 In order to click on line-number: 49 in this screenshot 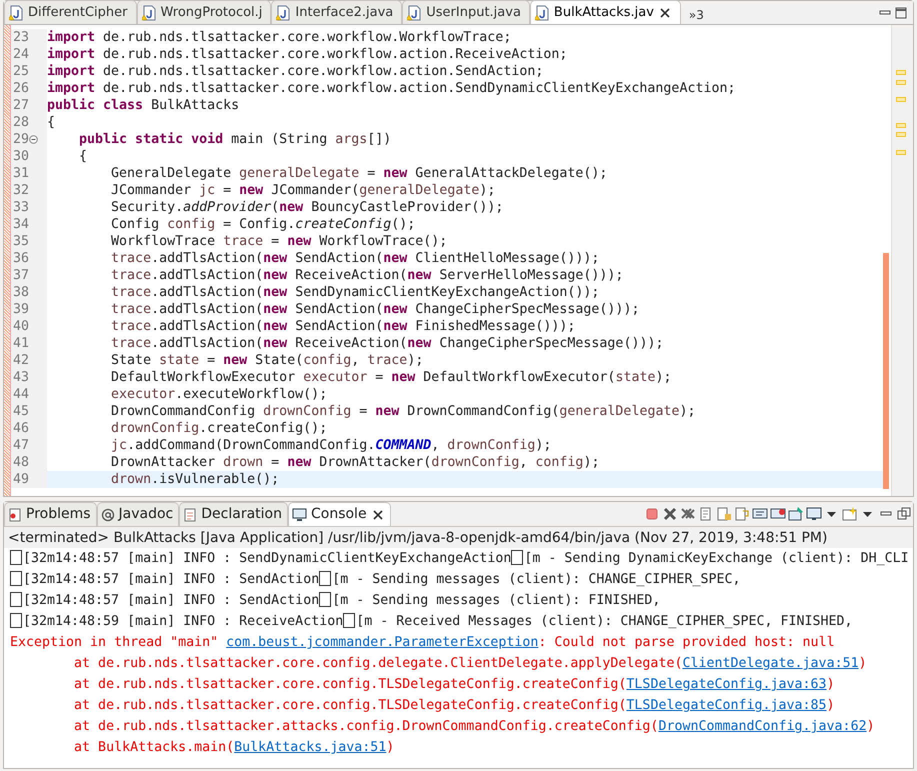, I will do `click(21, 479)`.